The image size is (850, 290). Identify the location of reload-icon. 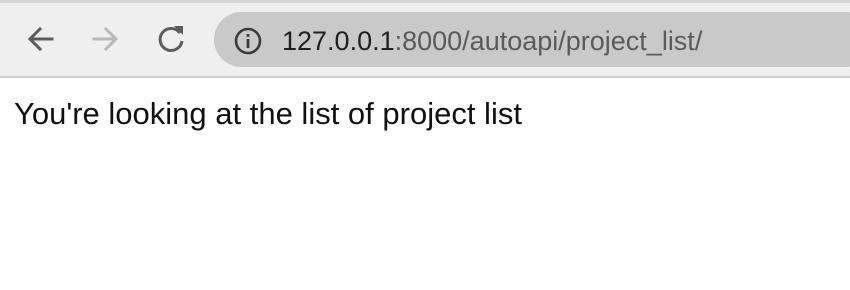
(171, 39).